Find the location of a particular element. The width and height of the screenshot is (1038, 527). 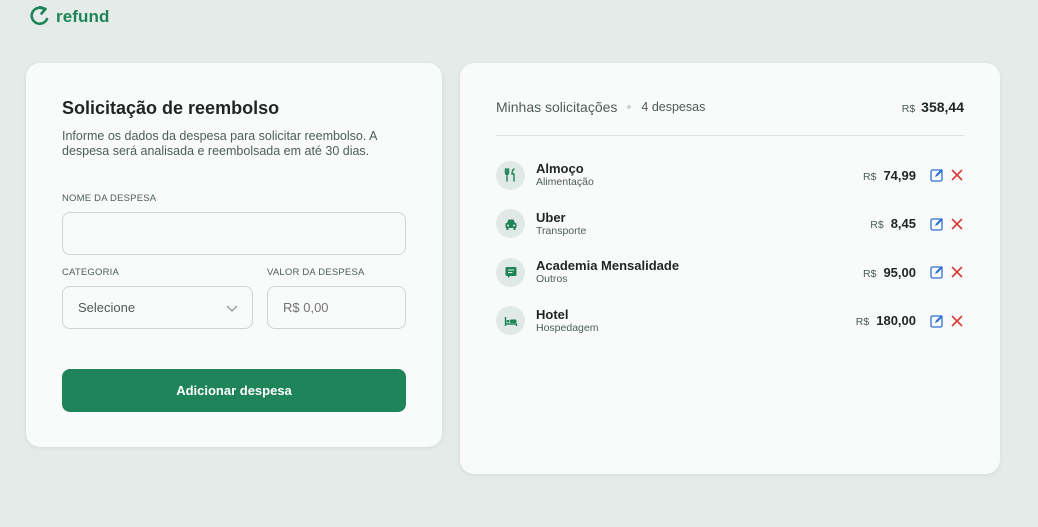

food-icon is located at coordinates (510, 175).